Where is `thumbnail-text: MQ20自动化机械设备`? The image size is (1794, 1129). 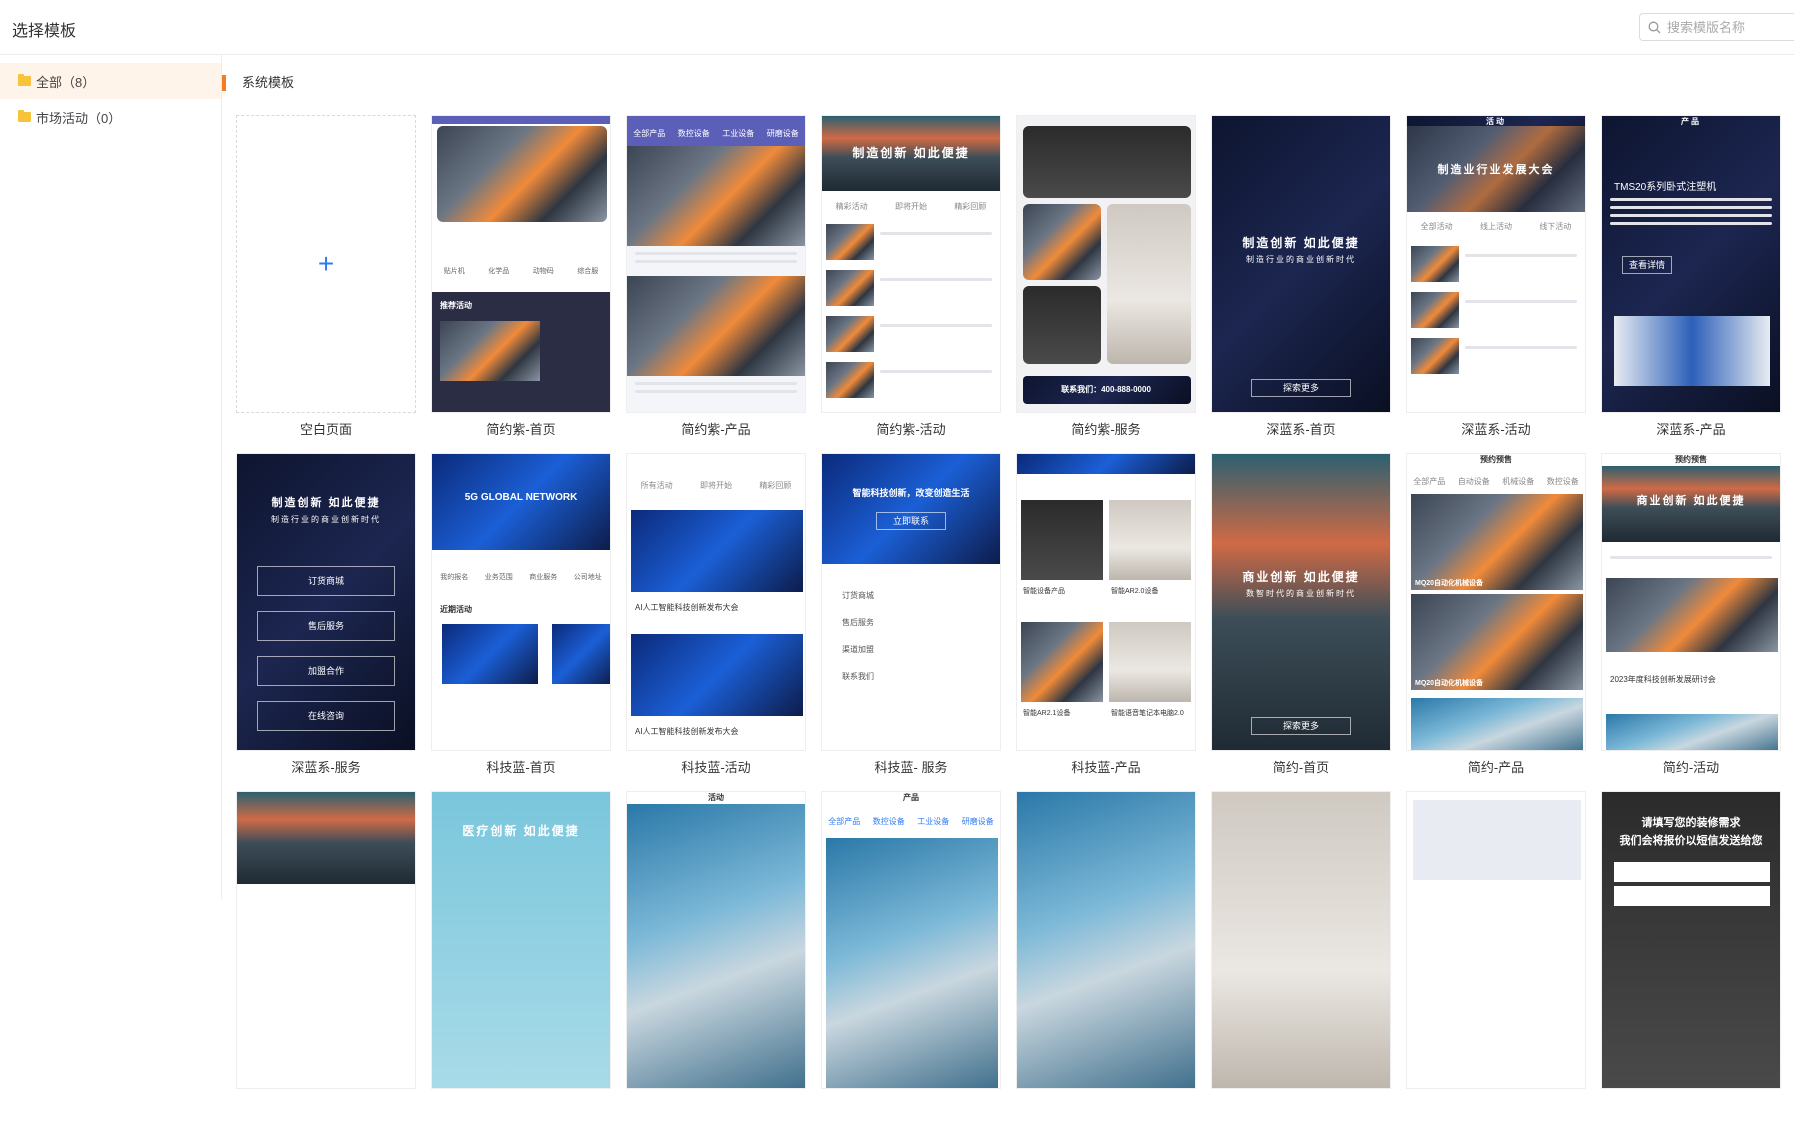
thumbnail-text: MQ20自动化机械设备 is located at coordinates (1449, 683).